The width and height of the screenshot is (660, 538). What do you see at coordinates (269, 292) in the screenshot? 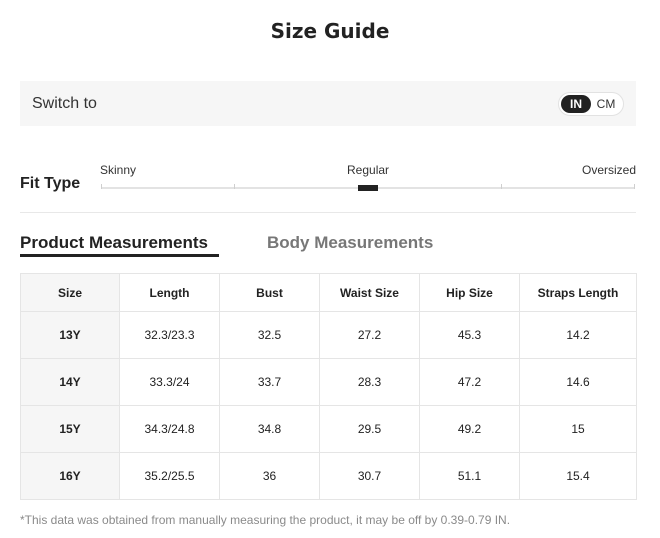
I see `header-bust: Bust` at bounding box center [269, 292].